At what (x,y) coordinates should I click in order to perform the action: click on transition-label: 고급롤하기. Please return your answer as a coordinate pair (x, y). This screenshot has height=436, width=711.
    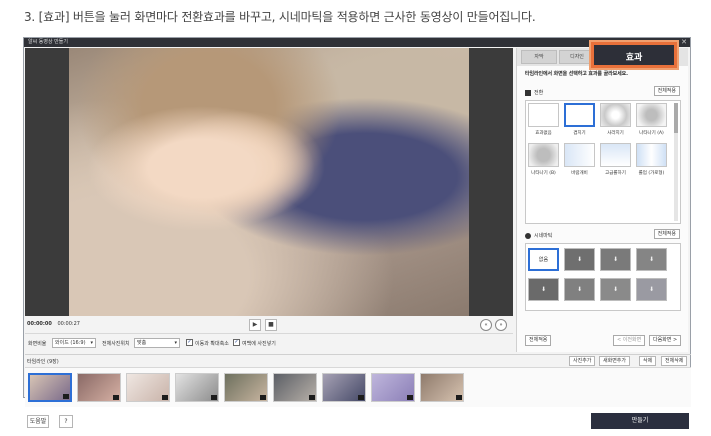
    Looking at the image, I should click on (615, 173).